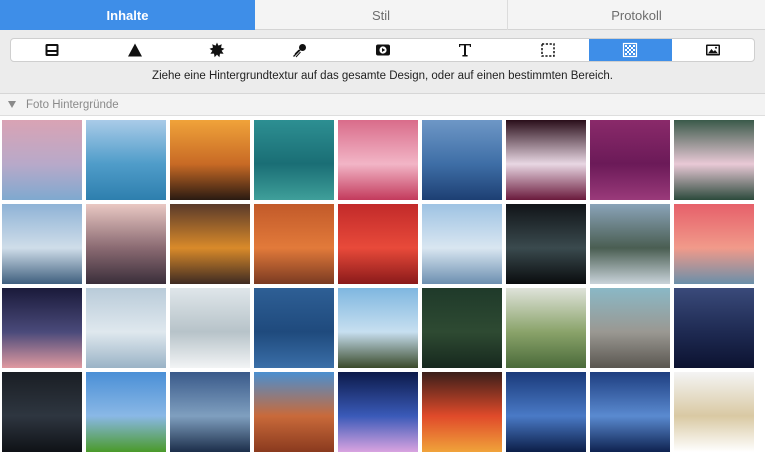  I want to click on tool-comet-button, so click(300, 50).